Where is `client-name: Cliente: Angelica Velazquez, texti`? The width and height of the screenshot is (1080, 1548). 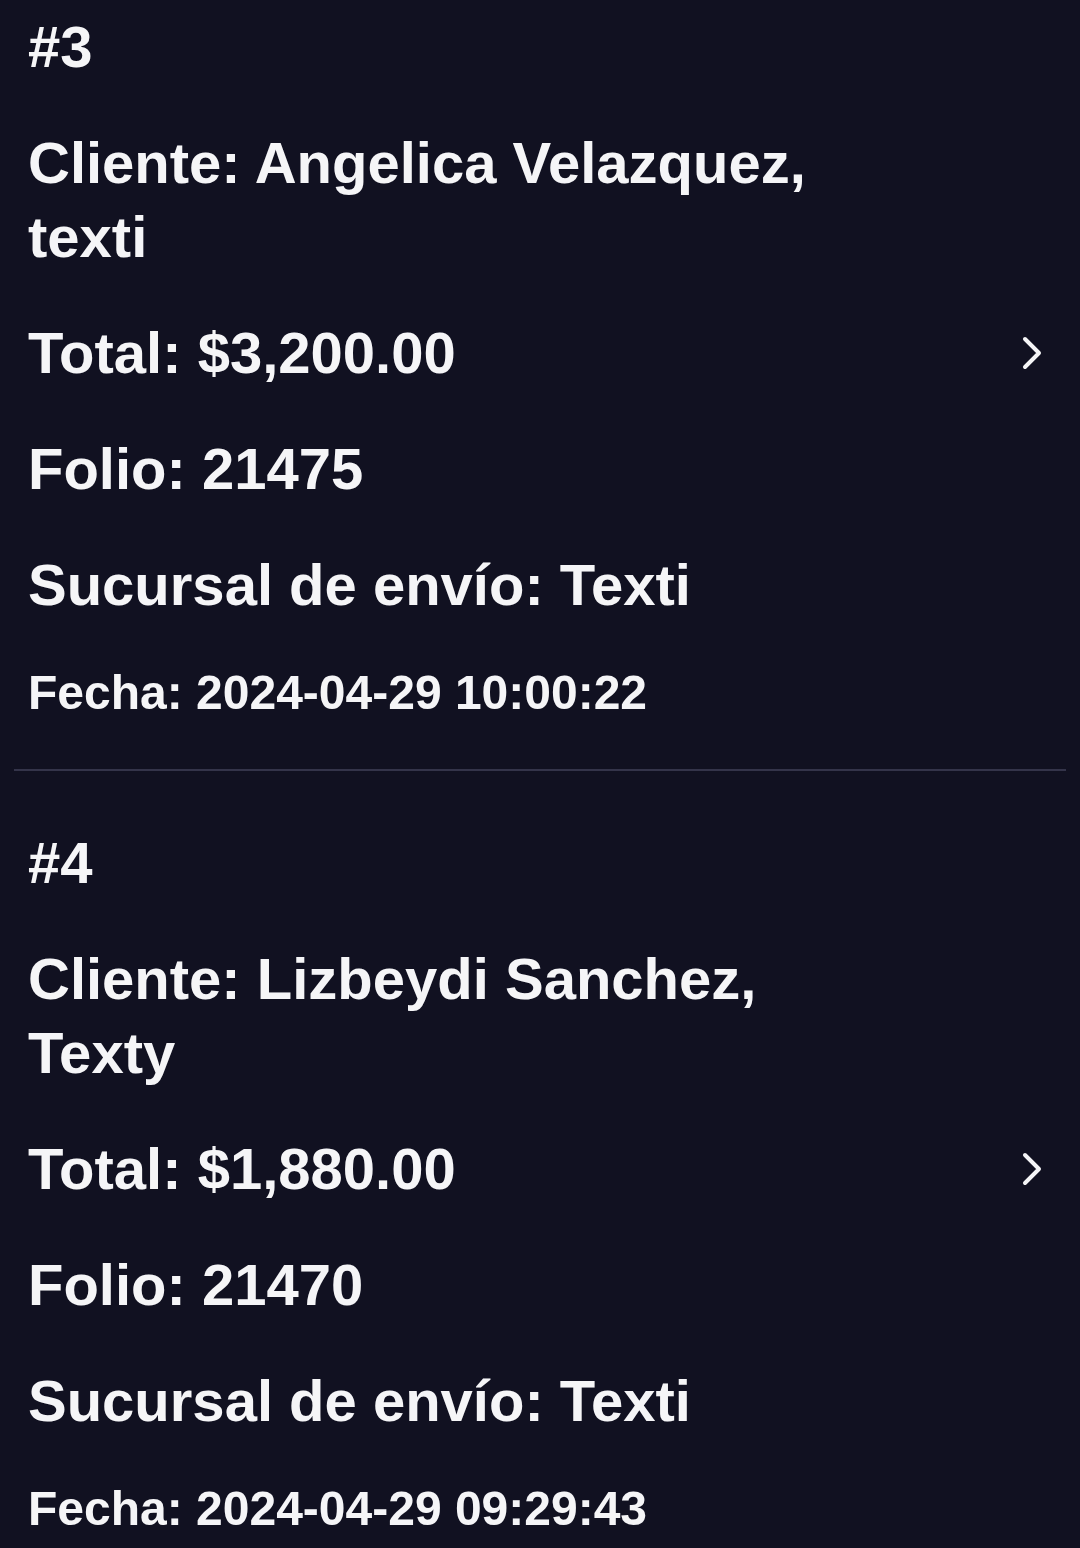
client-name: Cliente: Angelica Velazquez, texti is located at coordinates (417, 200).